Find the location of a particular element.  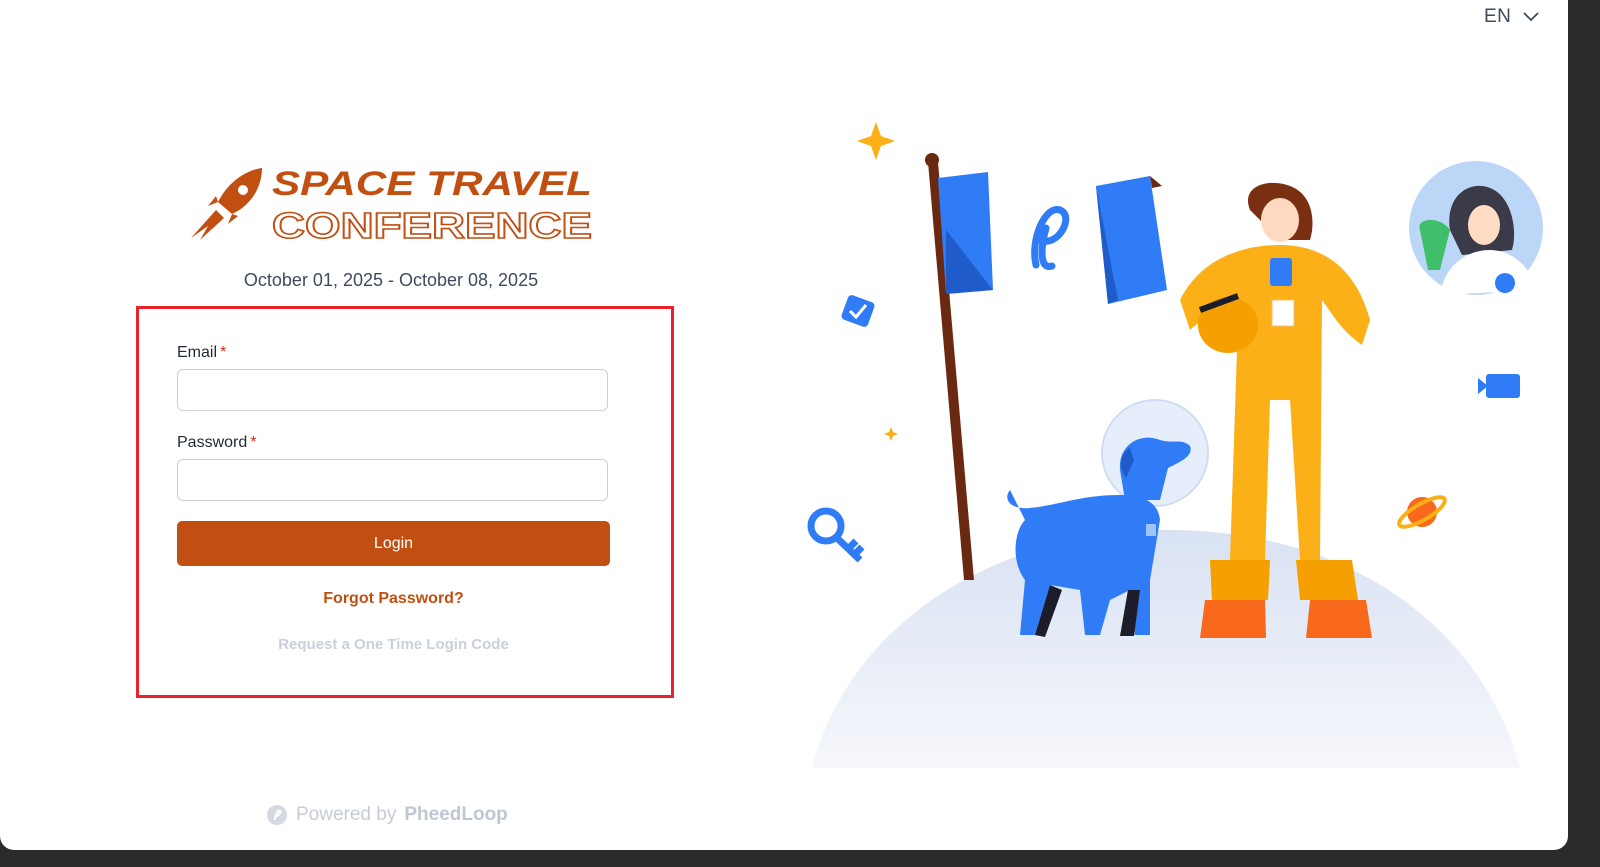

star-icon is located at coordinates (876, 141).